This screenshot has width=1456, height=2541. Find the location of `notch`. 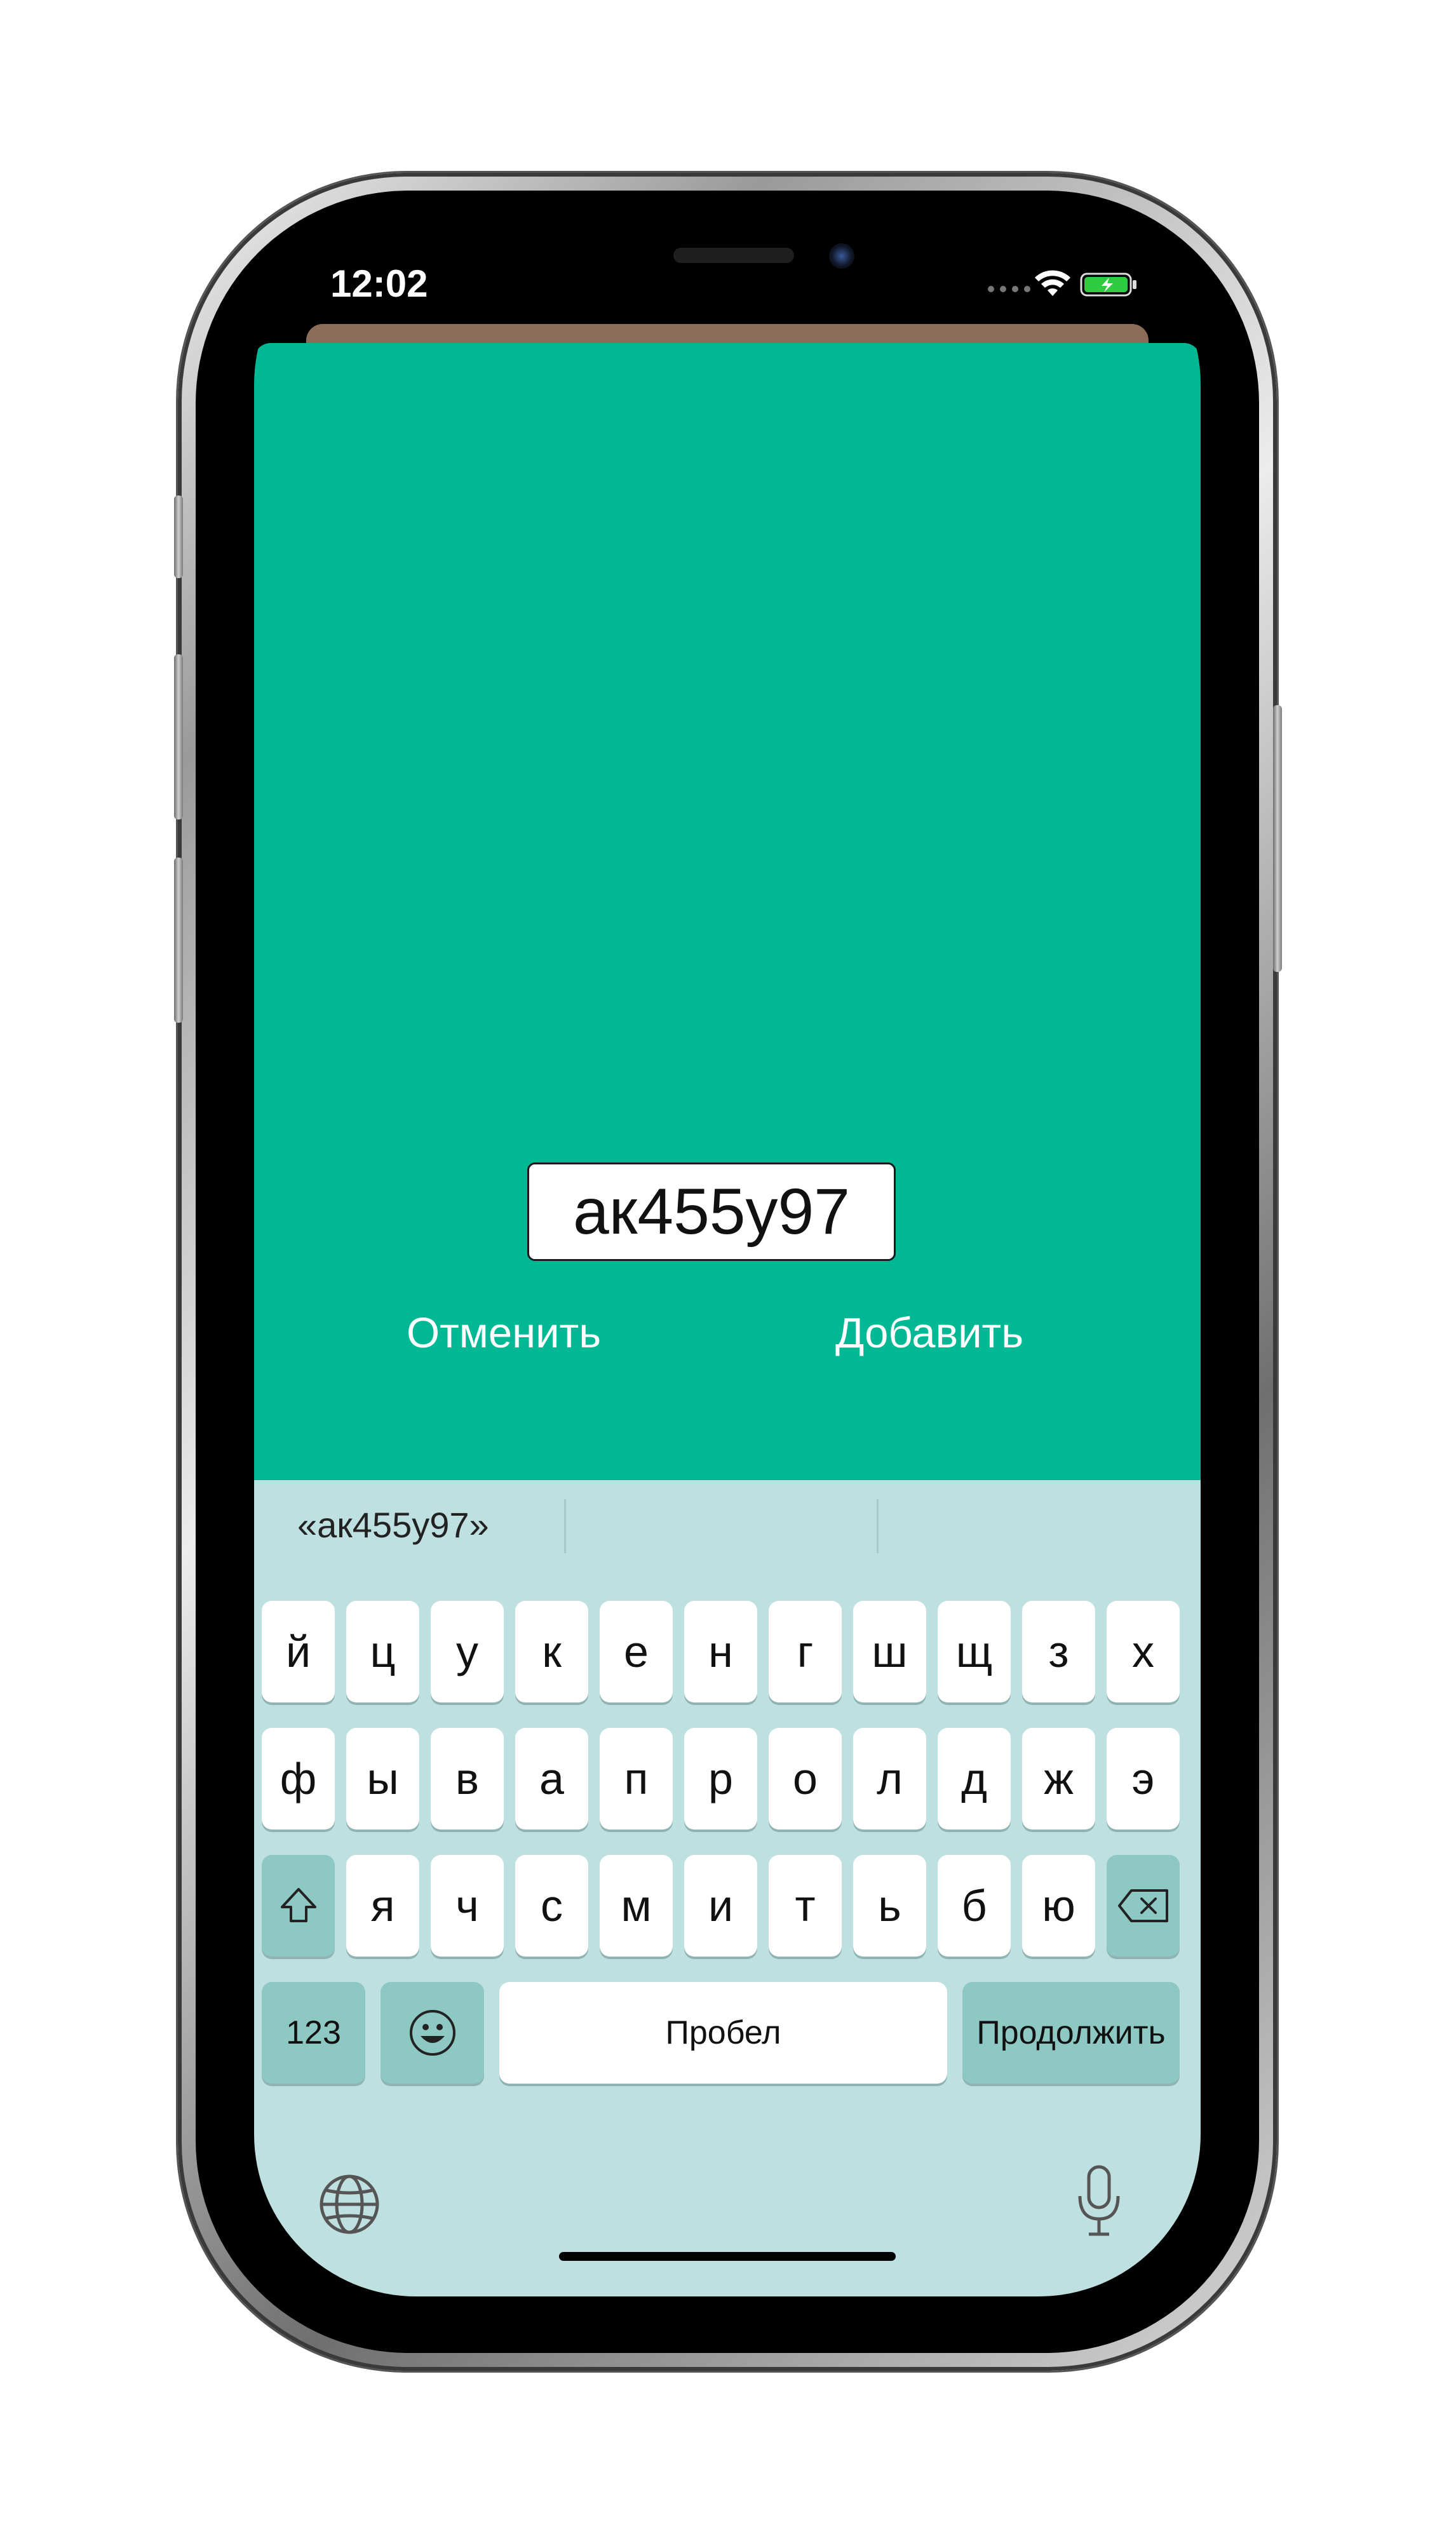

notch is located at coordinates (727, 257).